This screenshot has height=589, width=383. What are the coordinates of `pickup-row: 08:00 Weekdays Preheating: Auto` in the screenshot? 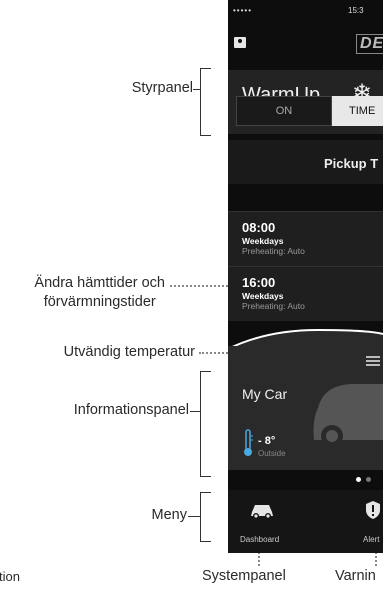 It's located at (305, 238).